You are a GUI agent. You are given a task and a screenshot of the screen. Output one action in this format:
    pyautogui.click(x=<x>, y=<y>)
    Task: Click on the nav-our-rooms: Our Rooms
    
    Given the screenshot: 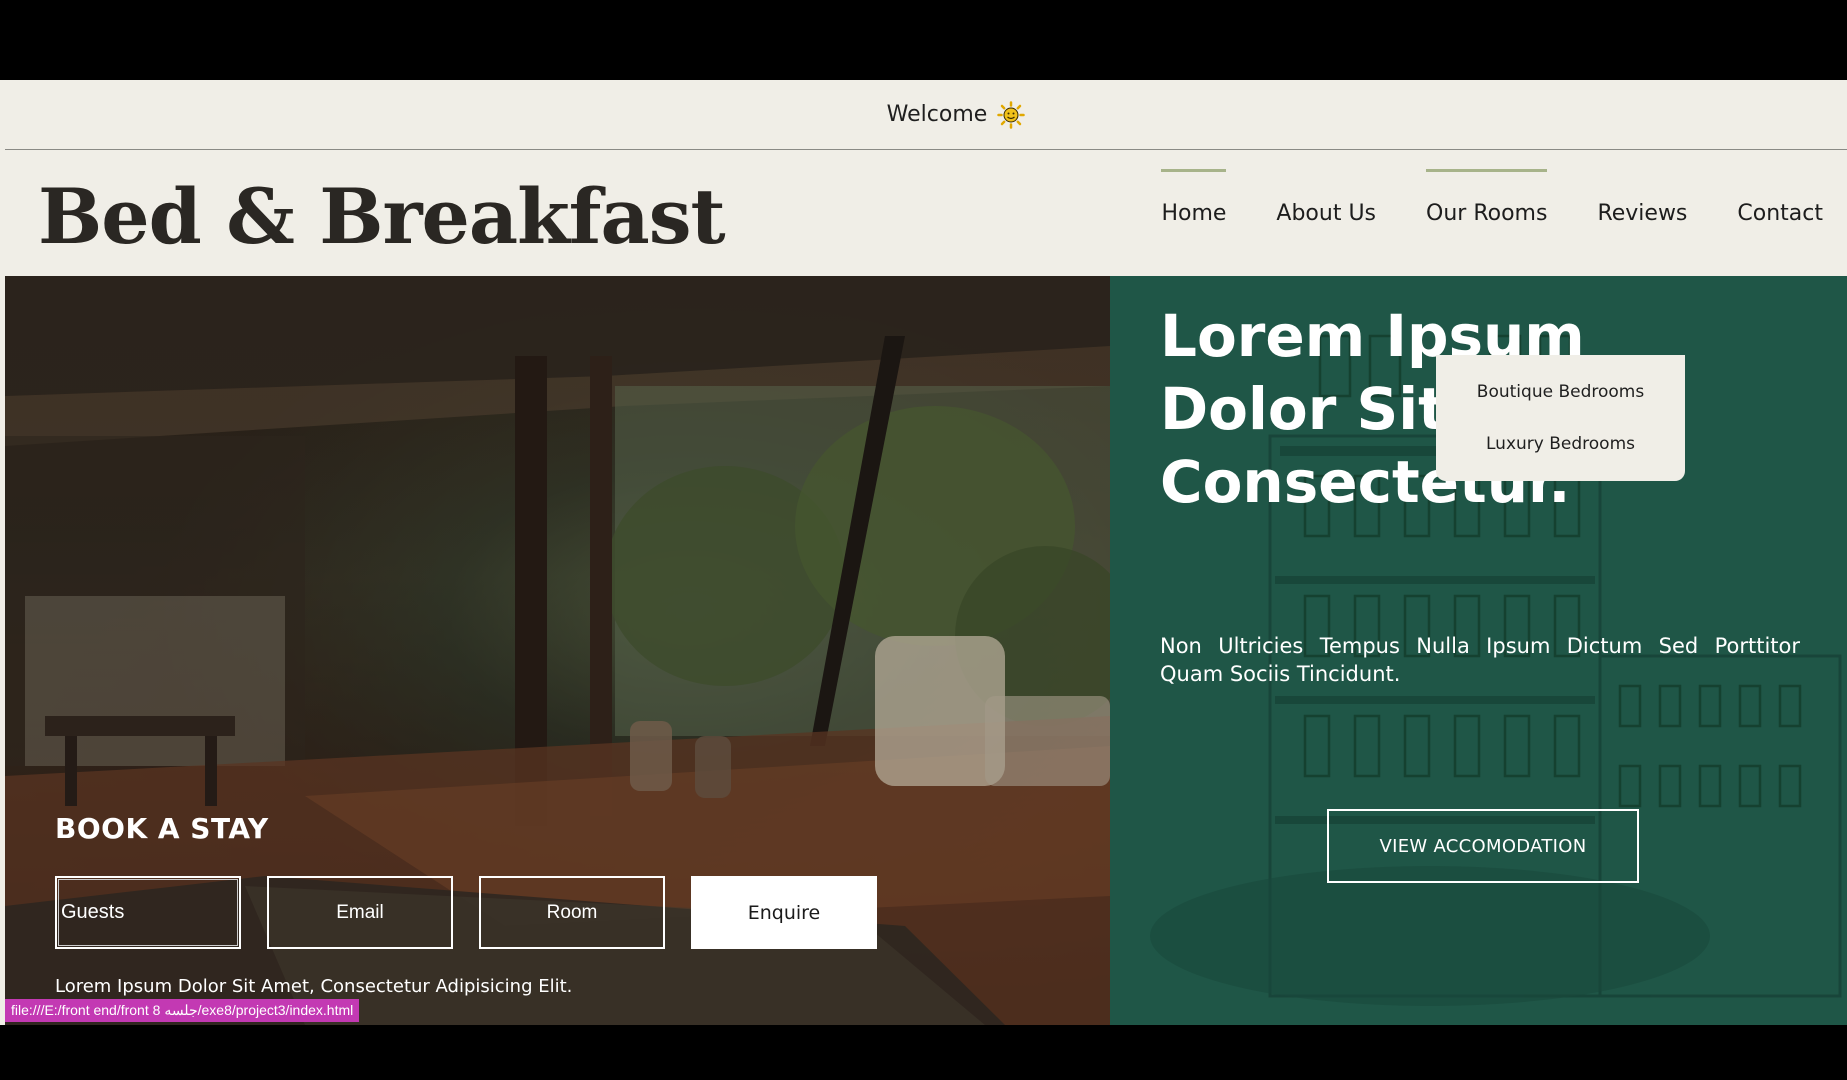 What is the action you would take?
    pyautogui.click(x=1487, y=197)
    